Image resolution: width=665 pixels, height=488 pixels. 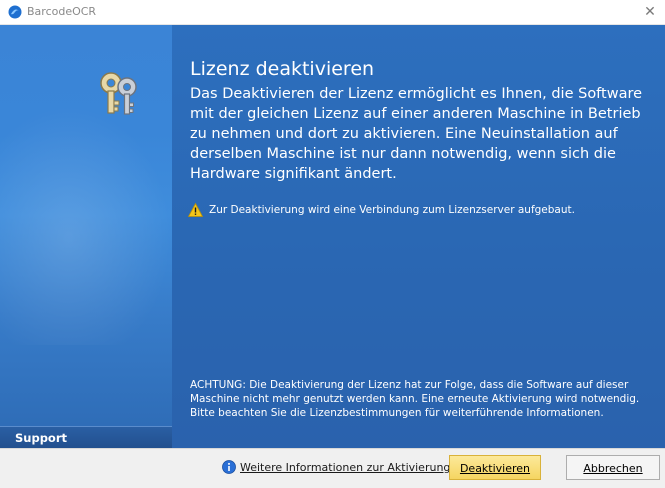 What do you see at coordinates (345, 467) in the screenshot?
I see `more-info-text: Weitere Informationen zur Aktivierung` at bounding box center [345, 467].